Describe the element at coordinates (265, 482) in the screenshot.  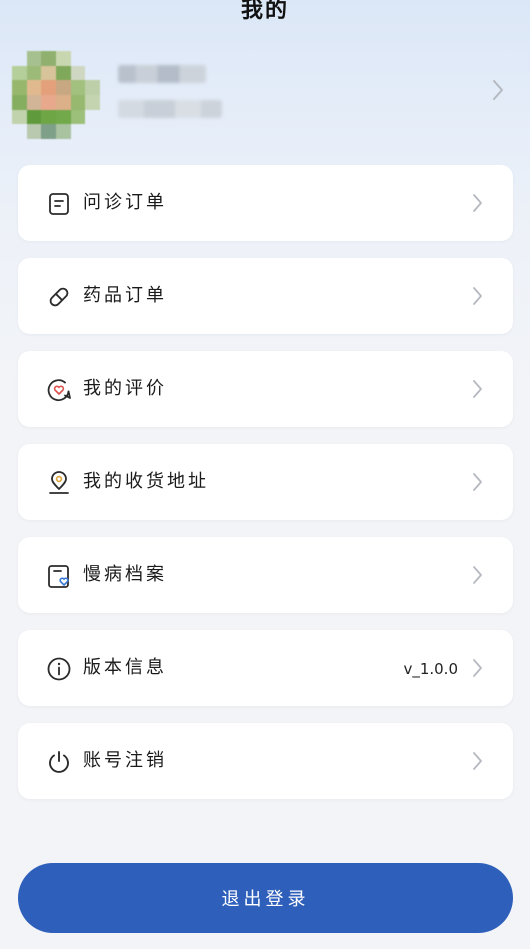
I see `menu-item-shipping-address: 我的收货地址` at that location.